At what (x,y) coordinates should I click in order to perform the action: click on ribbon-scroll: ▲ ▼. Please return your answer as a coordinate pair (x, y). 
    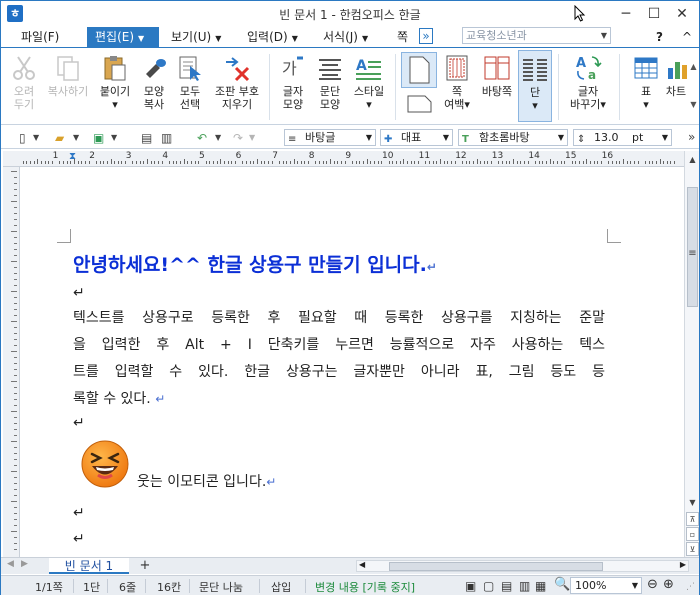
    Looking at the image, I should click on (693, 86).